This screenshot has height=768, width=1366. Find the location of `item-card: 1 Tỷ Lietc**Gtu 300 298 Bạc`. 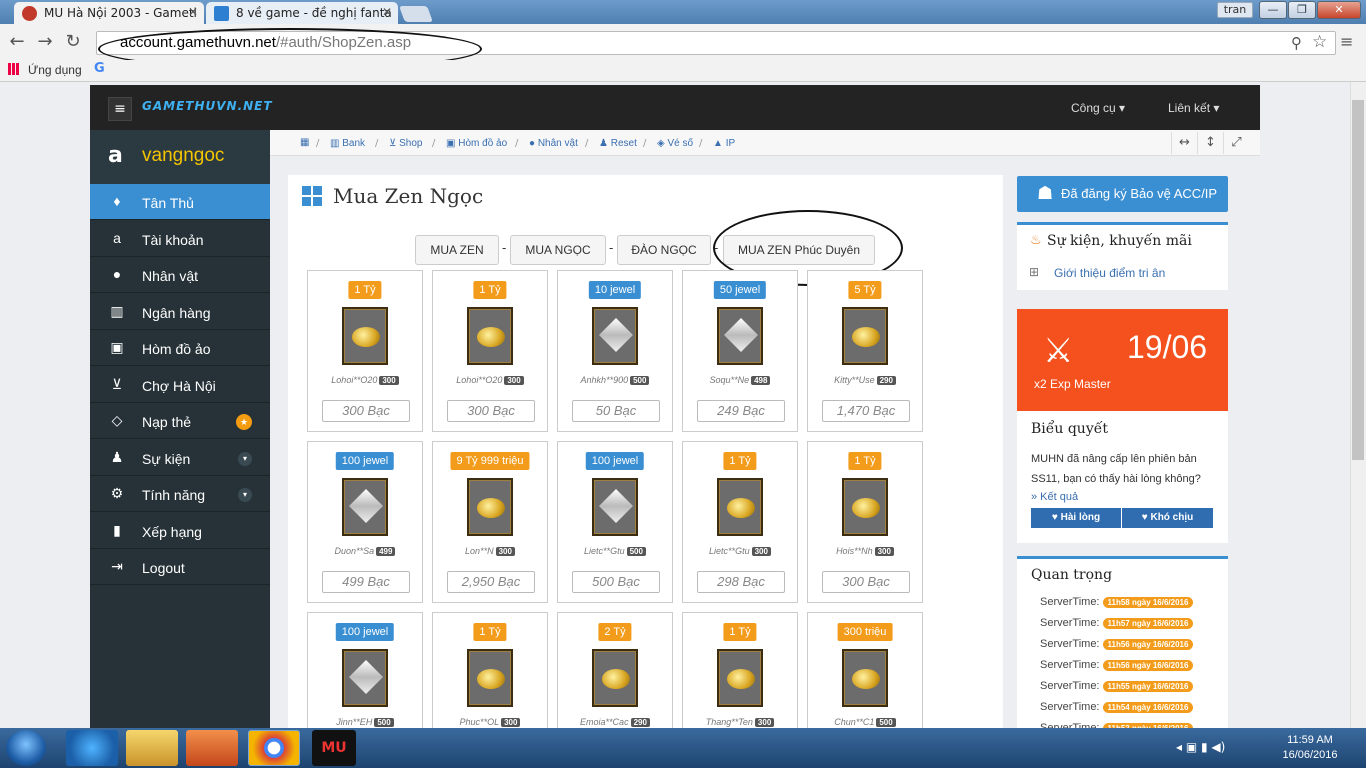

item-card: 1 Tỷ Lietc**Gtu 300 298 Bạc is located at coordinates (740, 522).